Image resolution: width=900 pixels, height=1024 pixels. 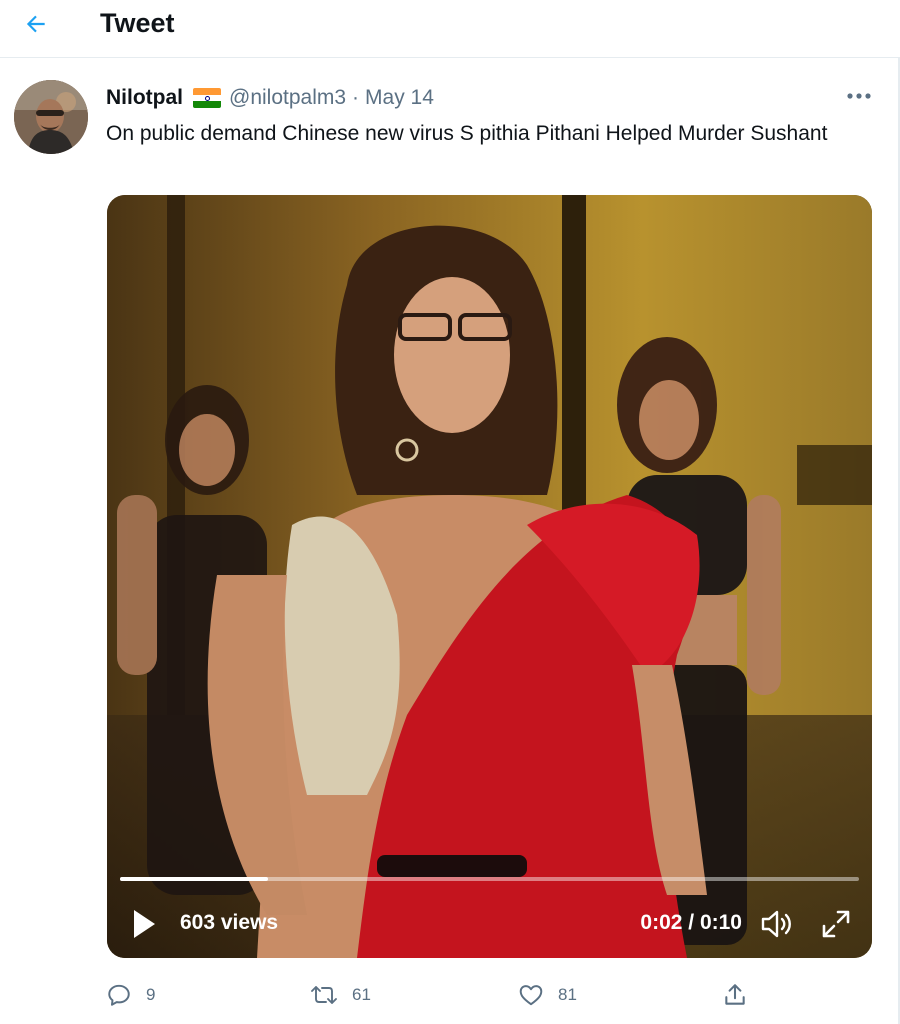 What do you see at coordinates (194, 879) in the screenshot?
I see `video-progress-fill` at bounding box center [194, 879].